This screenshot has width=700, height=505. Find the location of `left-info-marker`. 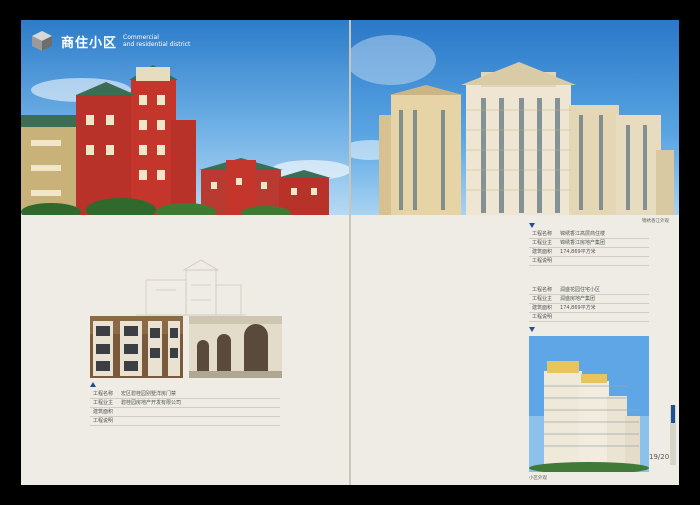

left-info-marker is located at coordinates (93, 384).